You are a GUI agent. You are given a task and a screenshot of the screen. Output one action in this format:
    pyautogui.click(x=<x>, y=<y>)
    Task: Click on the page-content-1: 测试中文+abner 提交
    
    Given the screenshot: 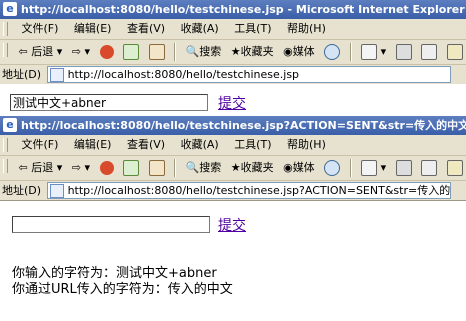 What is the action you would take?
    pyautogui.click(x=233, y=100)
    